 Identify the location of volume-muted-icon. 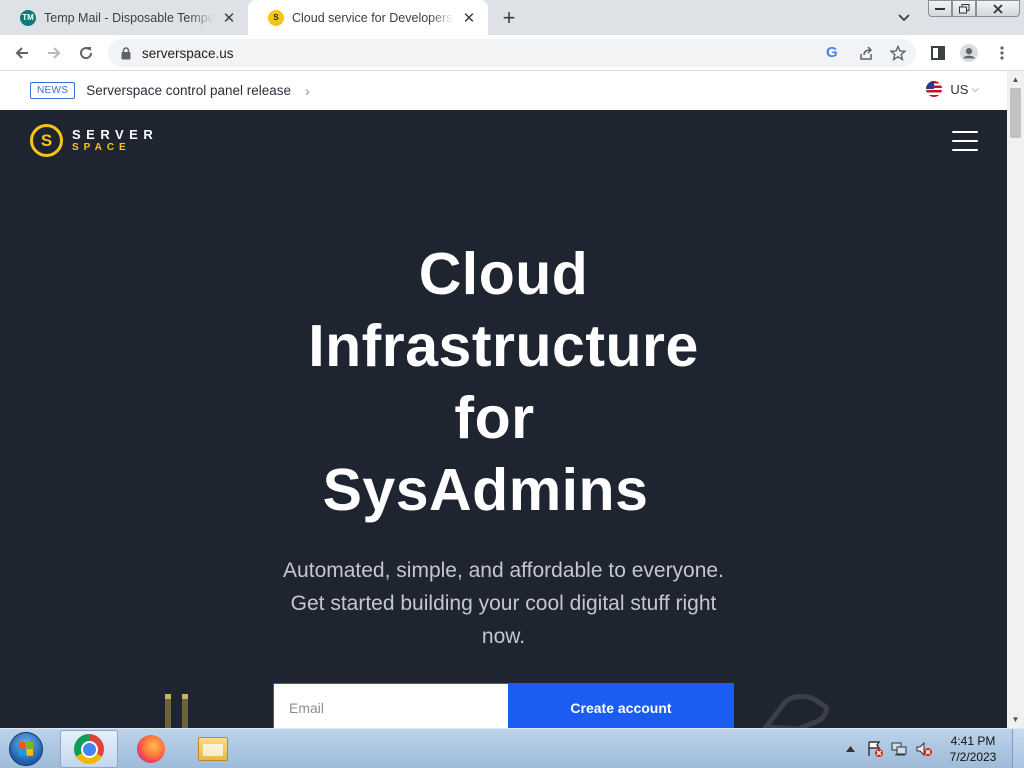
(924, 748).